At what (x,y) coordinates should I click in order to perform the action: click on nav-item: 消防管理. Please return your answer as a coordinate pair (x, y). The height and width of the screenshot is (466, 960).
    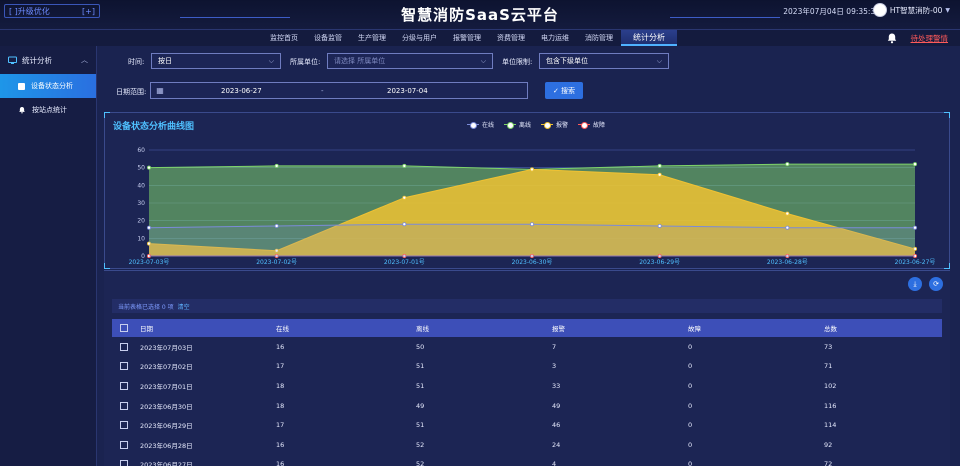
    Looking at the image, I should click on (599, 38).